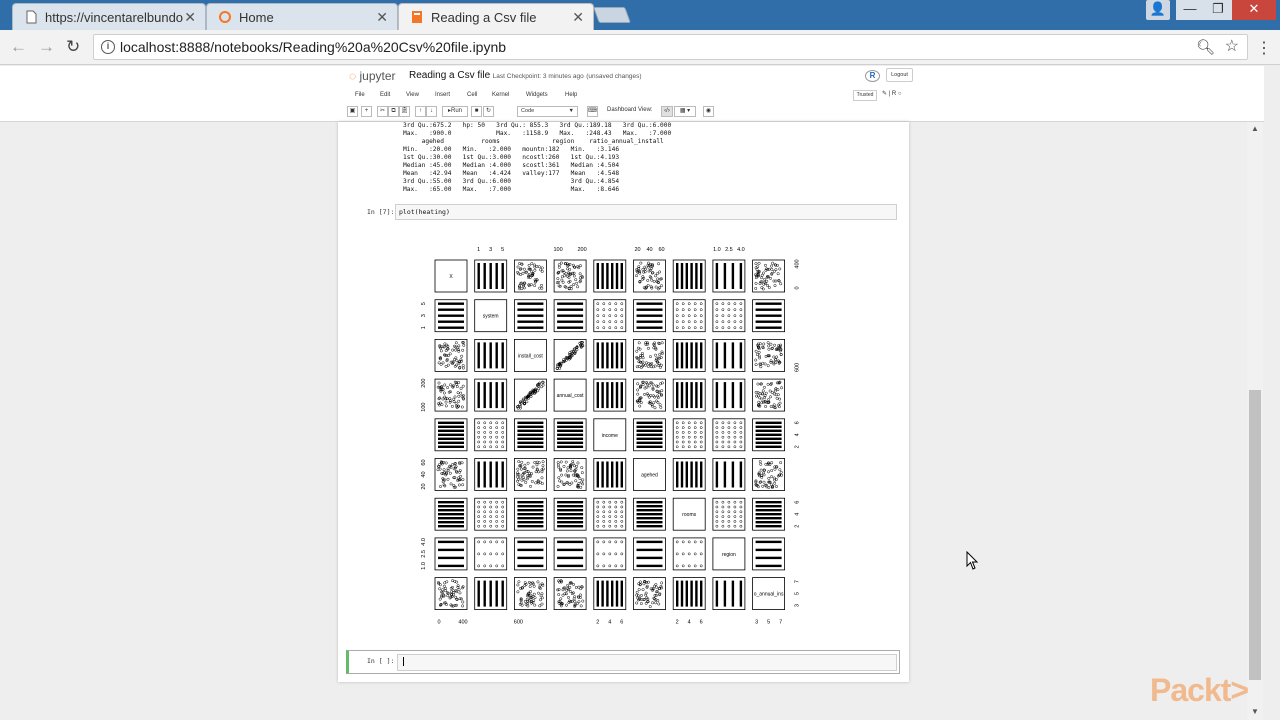  I want to click on cell-type-select: Code ▼, so click(547, 111).